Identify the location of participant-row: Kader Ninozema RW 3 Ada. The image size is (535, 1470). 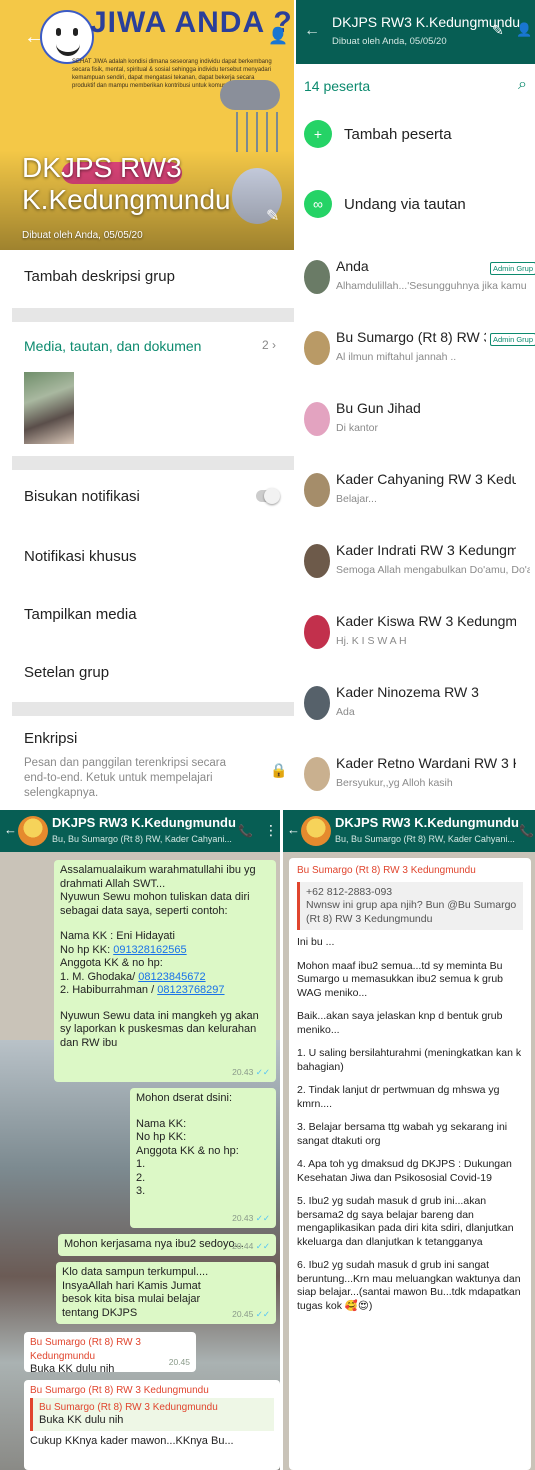
(415, 713).